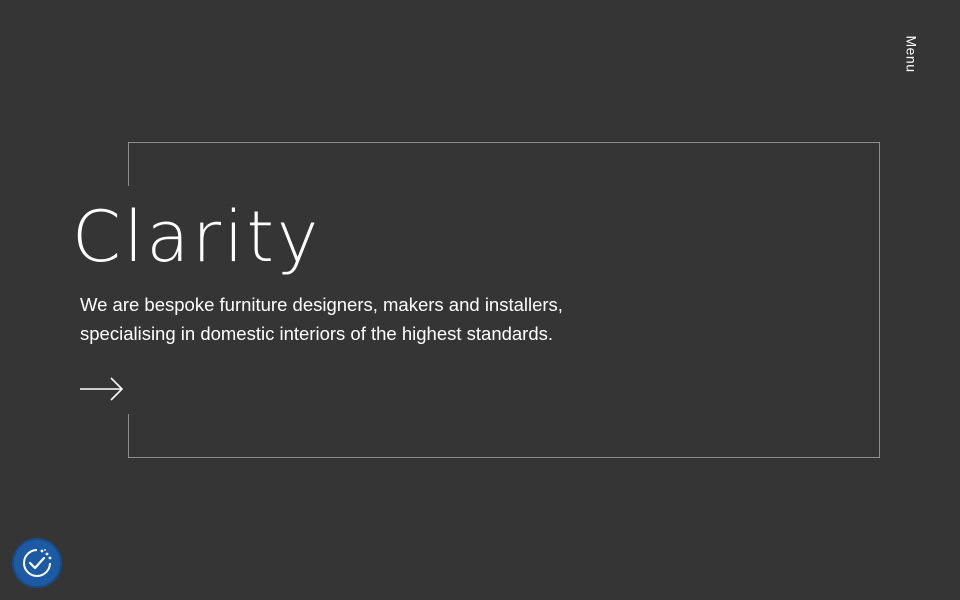 The image size is (960, 600). I want to click on frame-border-right, so click(879, 300).